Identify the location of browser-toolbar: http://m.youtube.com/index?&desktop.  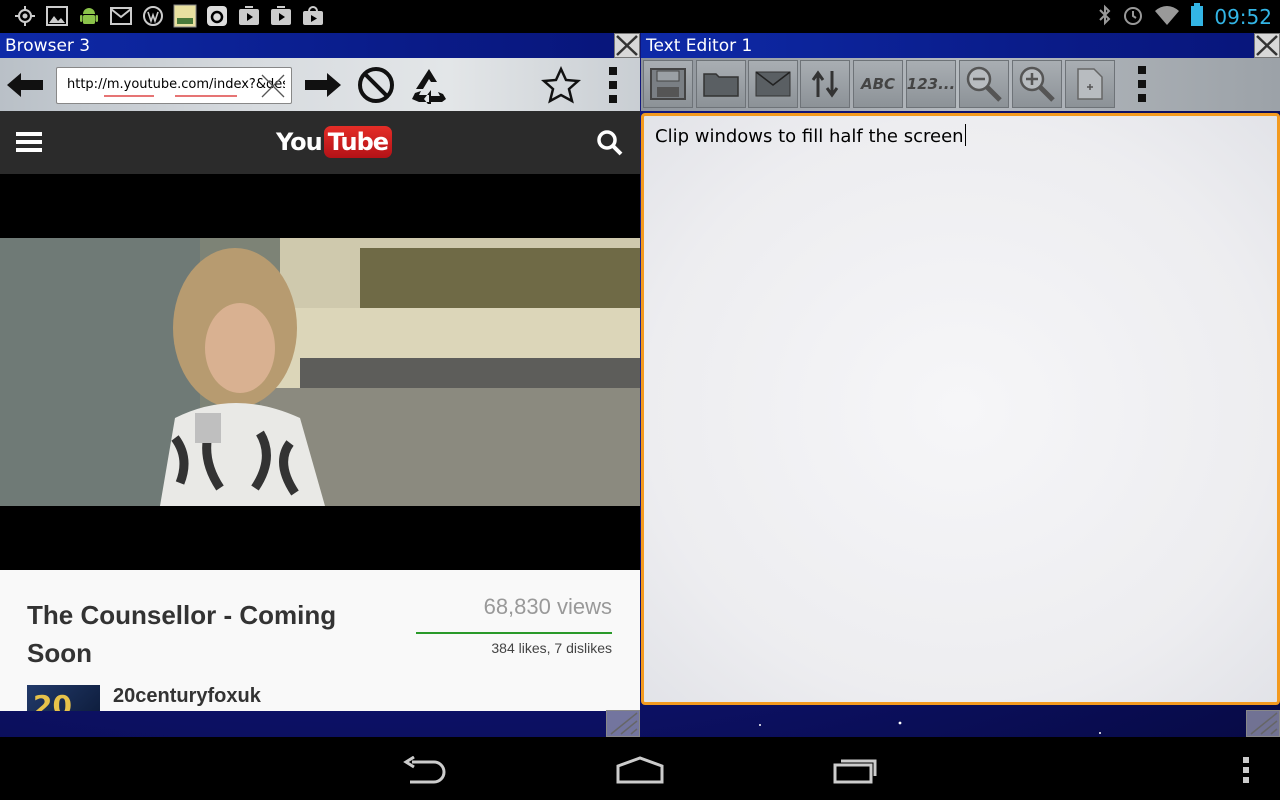
(320, 84).